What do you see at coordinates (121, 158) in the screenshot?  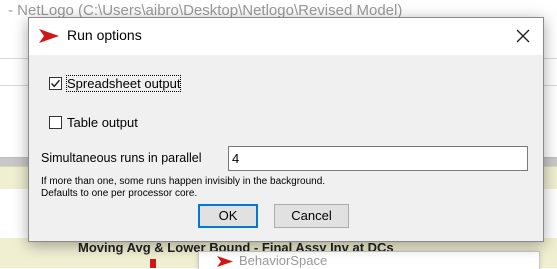 I see `simultaneous-runs-label: Simultaneous runs in parallel` at bounding box center [121, 158].